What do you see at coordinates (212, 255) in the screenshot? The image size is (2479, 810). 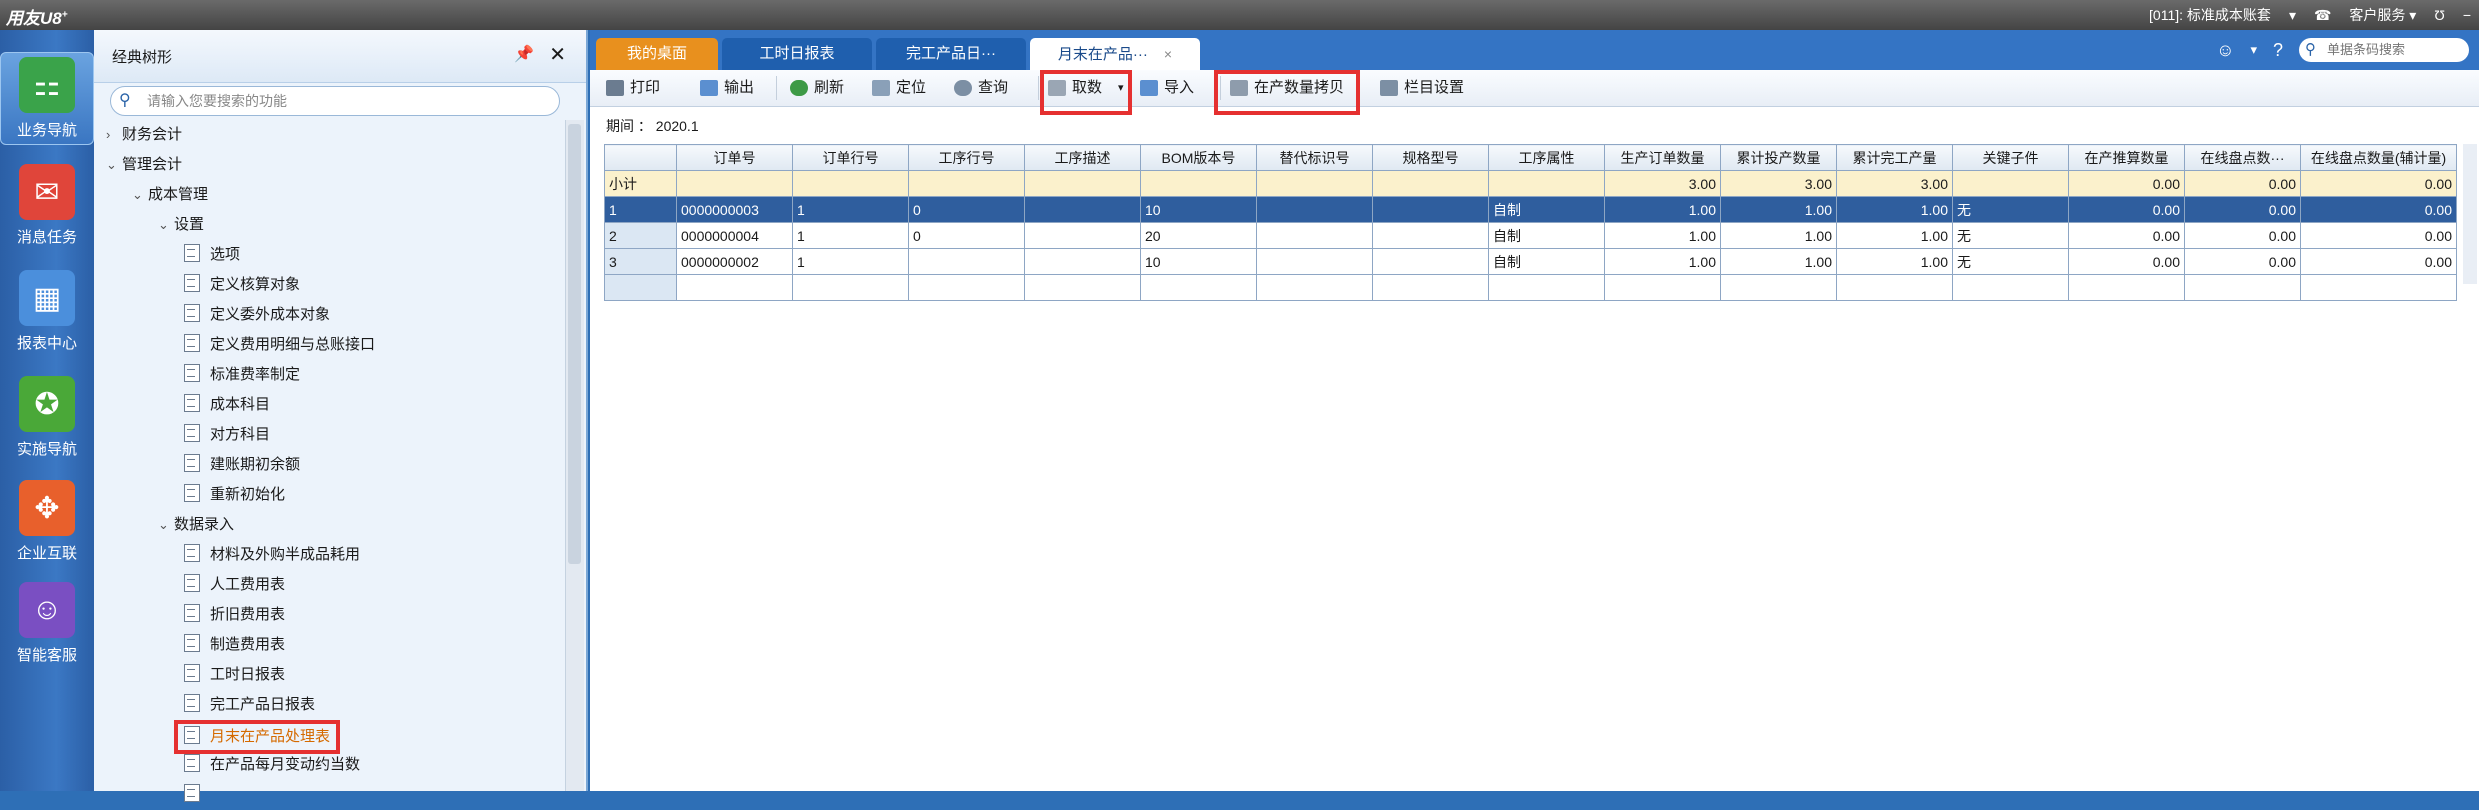 I see `tree-leaf-item: 选项` at bounding box center [212, 255].